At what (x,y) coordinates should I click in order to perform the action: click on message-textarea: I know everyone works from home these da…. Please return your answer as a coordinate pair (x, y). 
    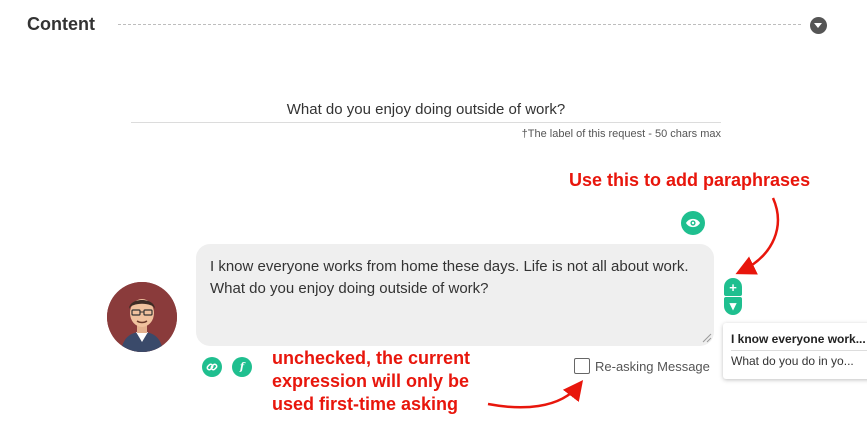
    Looking at the image, I should click on (455, 295).